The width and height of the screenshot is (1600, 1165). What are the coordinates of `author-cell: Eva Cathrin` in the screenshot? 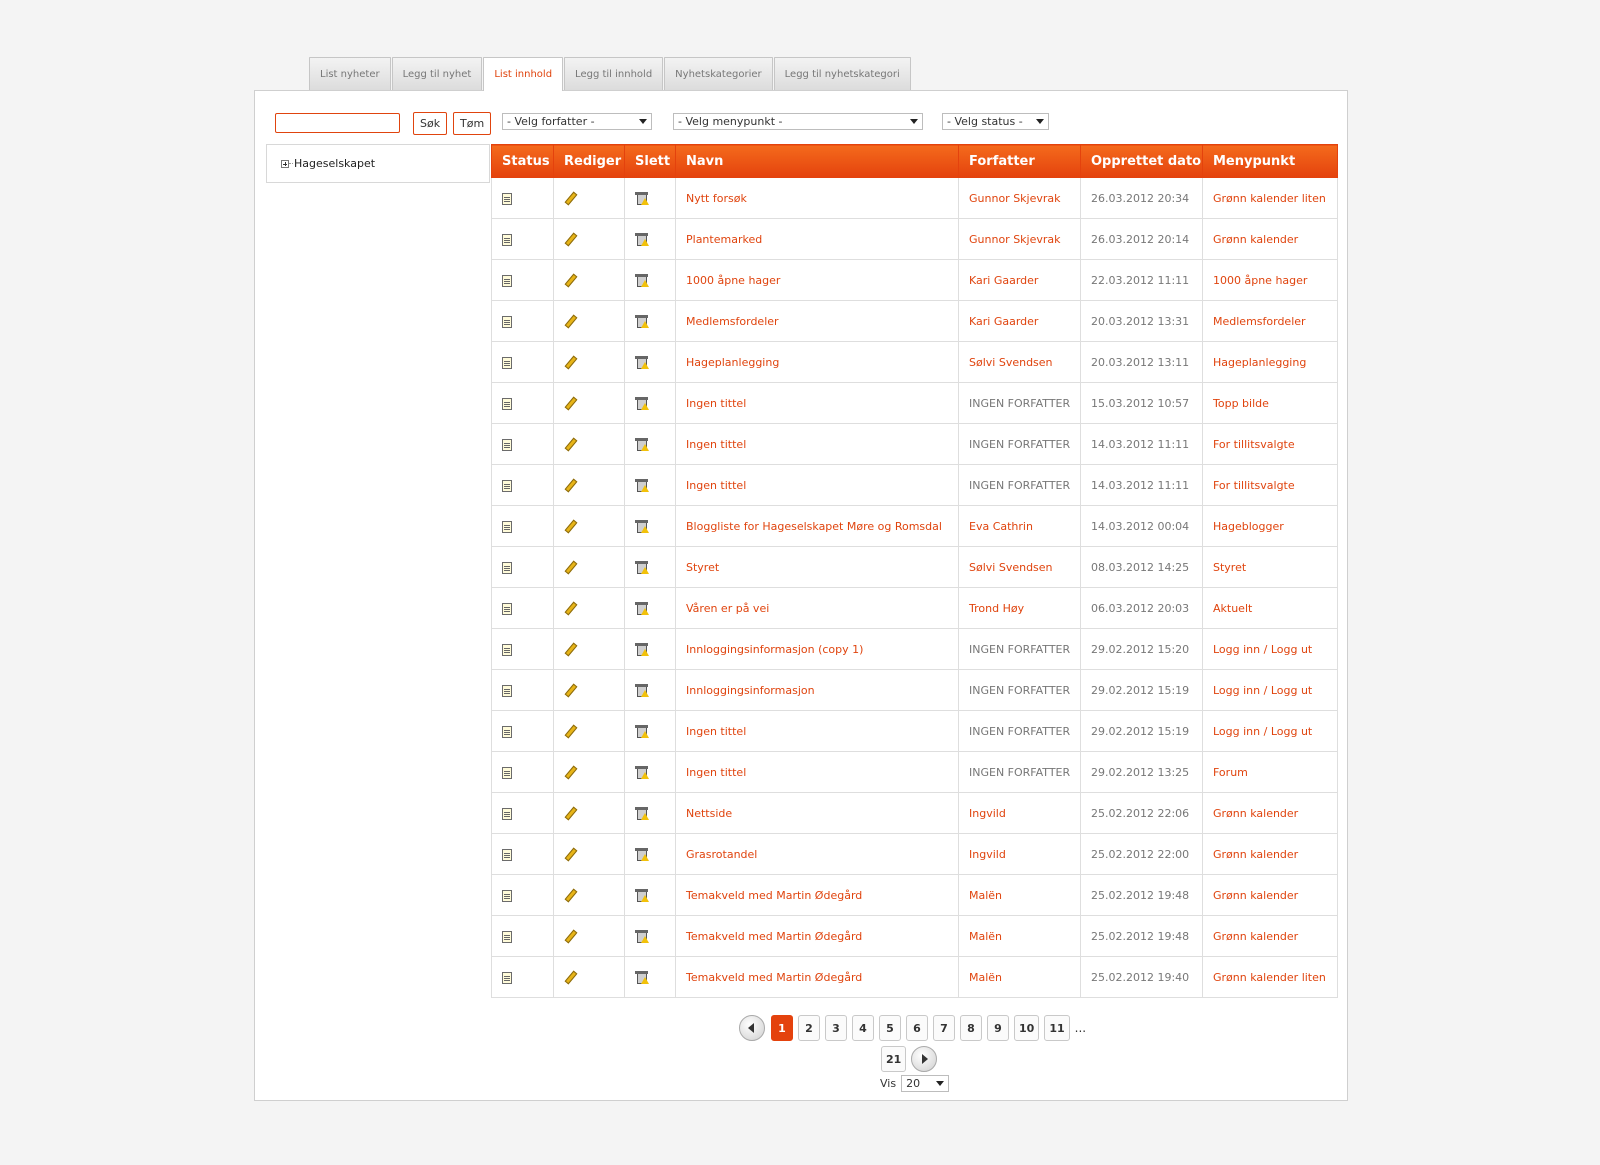 It's located at (1019, 526).